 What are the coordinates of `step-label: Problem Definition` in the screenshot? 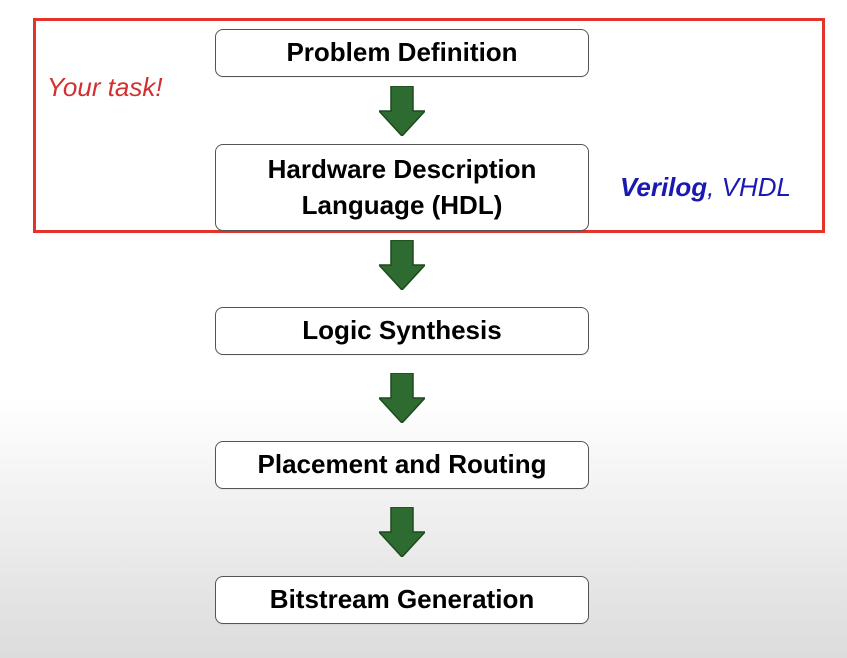 It's located at (402, 52).